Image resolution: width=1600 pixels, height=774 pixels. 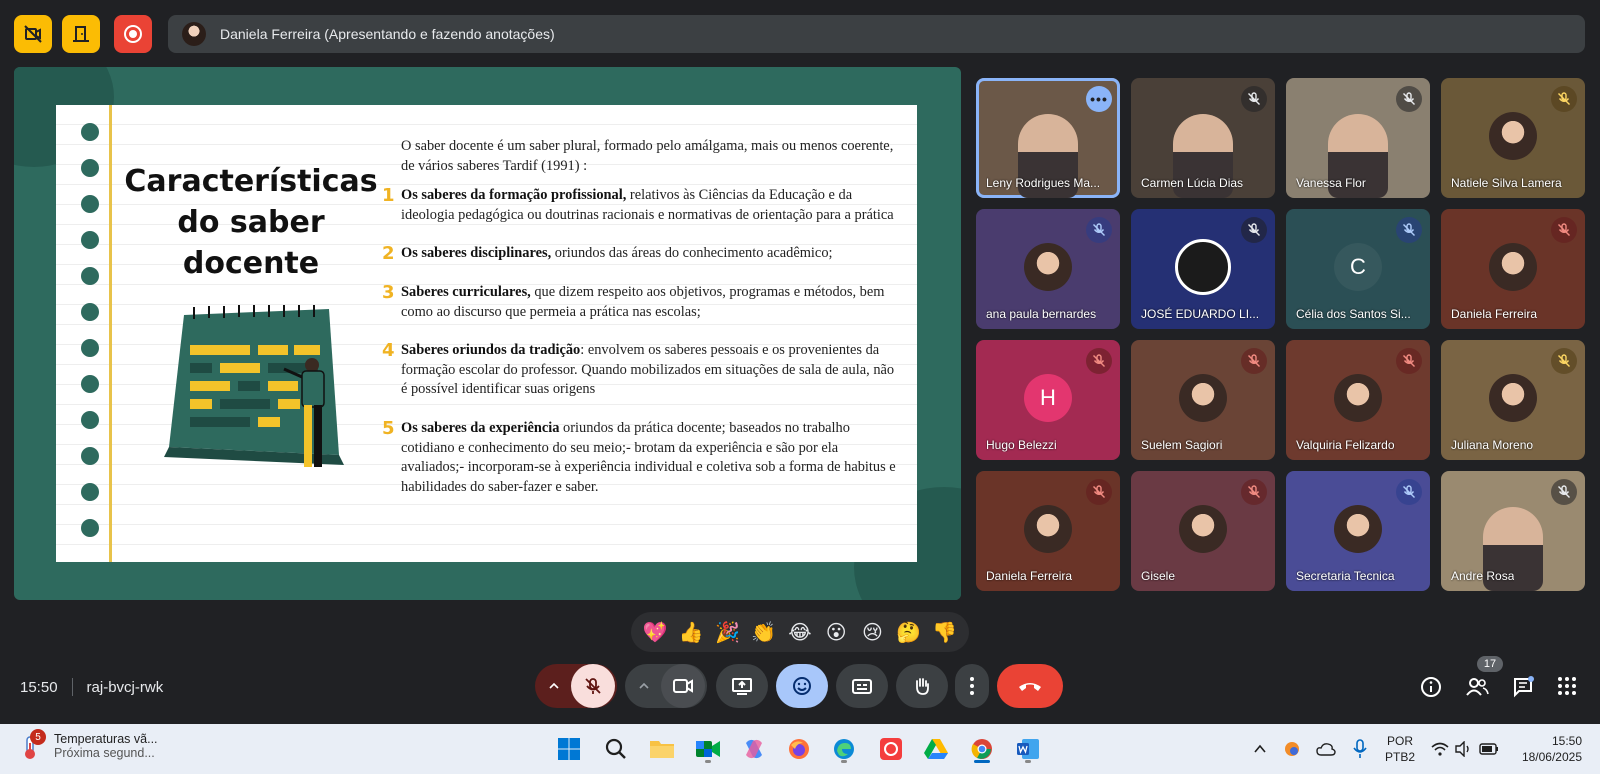 I want to click on taskbar-firefox, so click(x=799, y=749).